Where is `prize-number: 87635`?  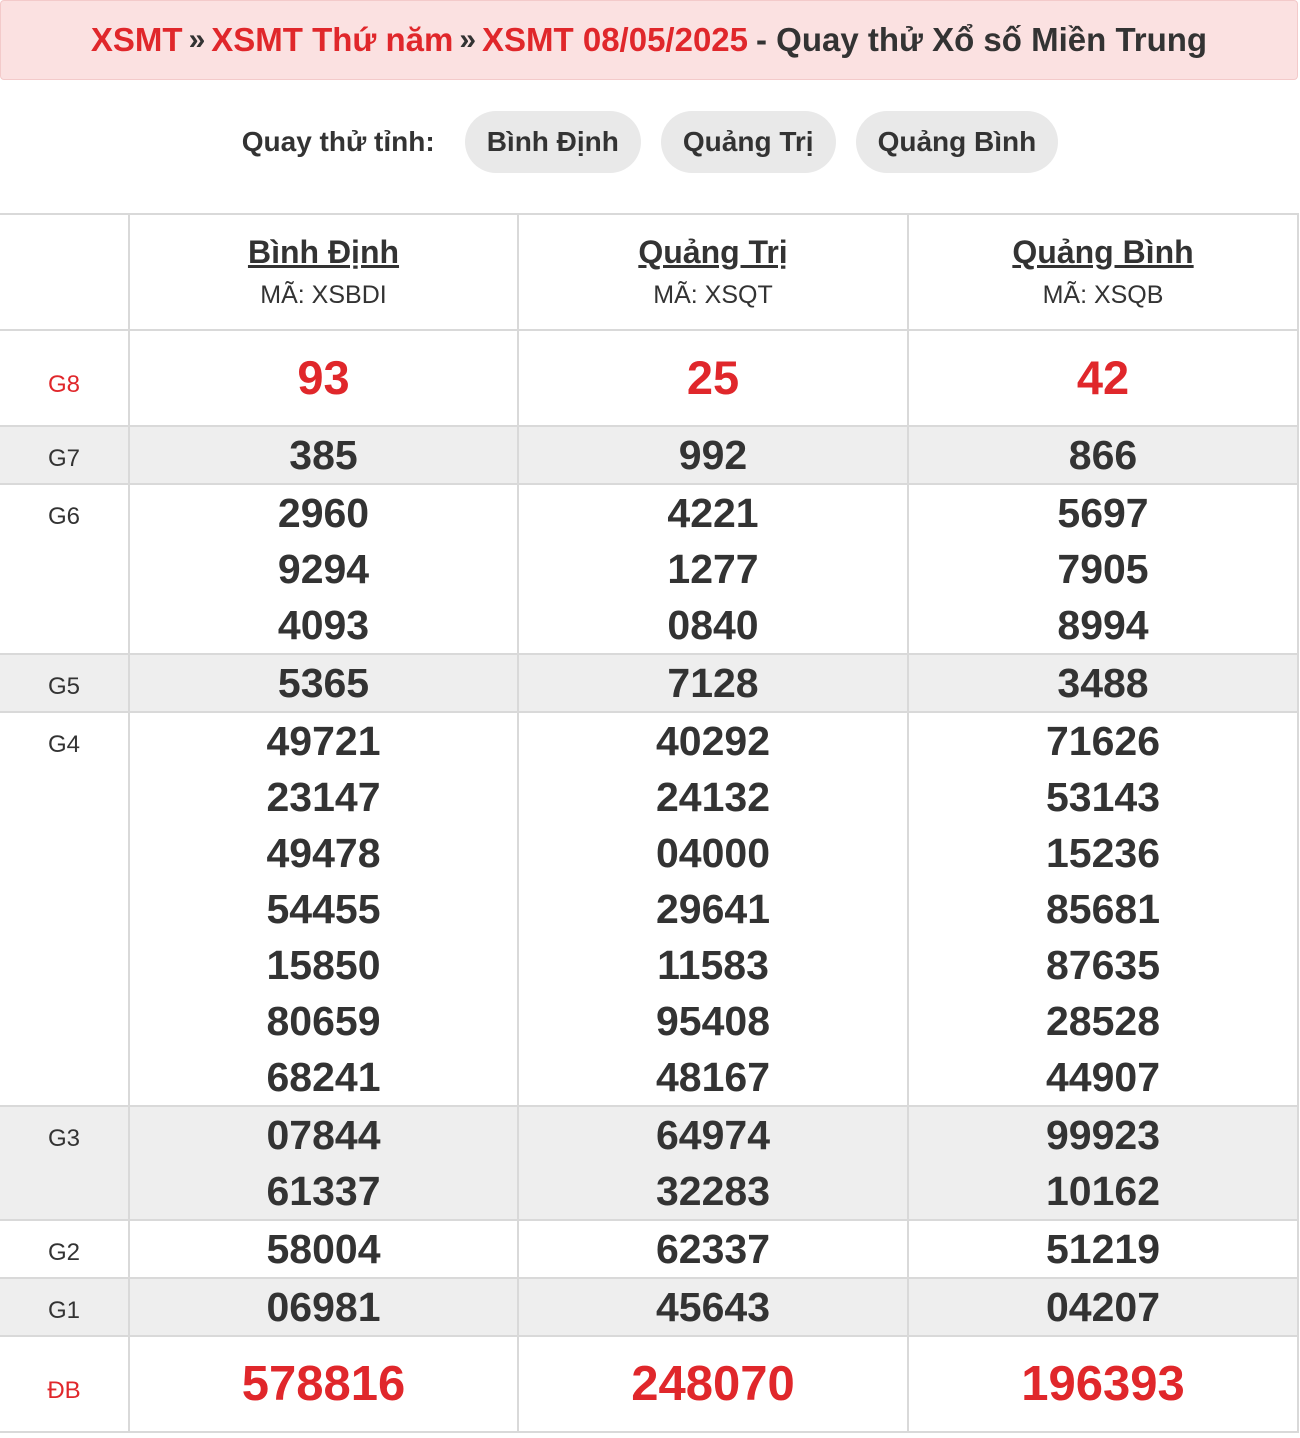 prize-number: 87635 is located at coordinates (1102, 965).